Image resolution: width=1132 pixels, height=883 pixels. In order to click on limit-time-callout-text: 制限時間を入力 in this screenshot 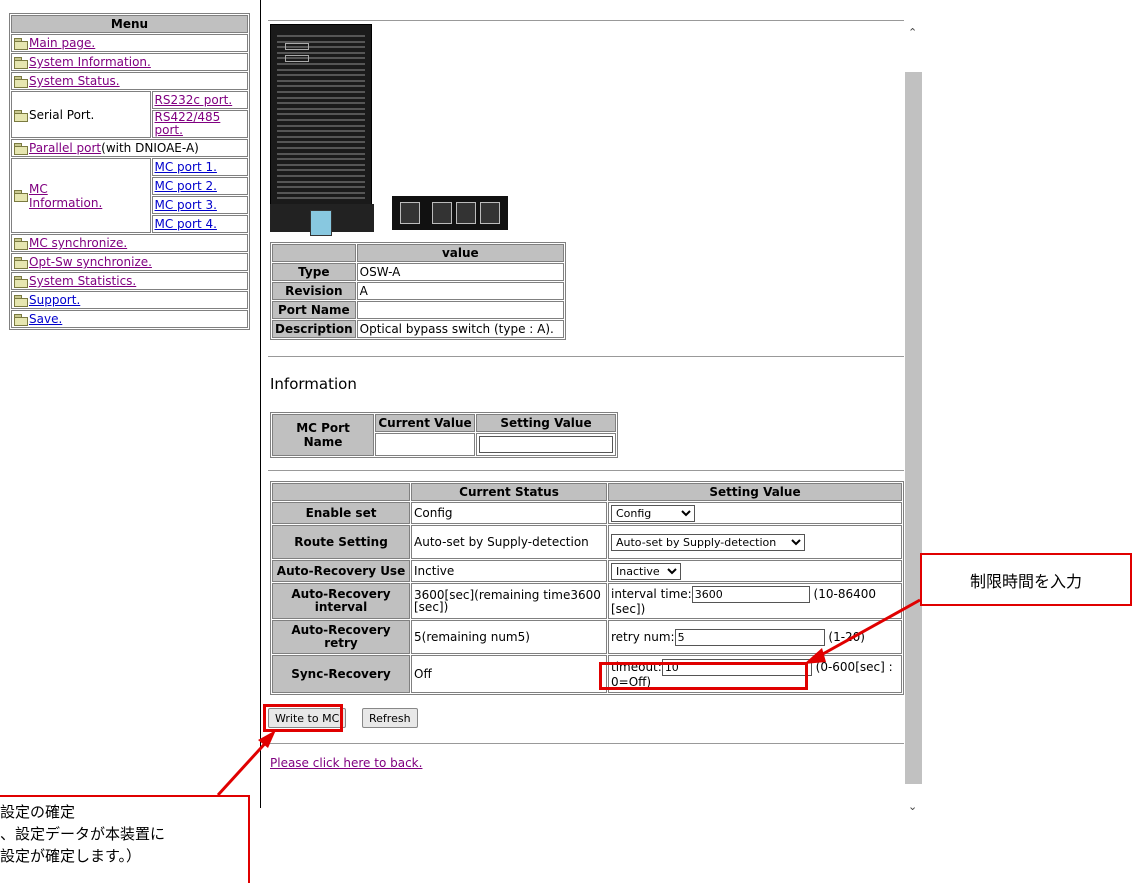, I will do `click(1025, 581)`.